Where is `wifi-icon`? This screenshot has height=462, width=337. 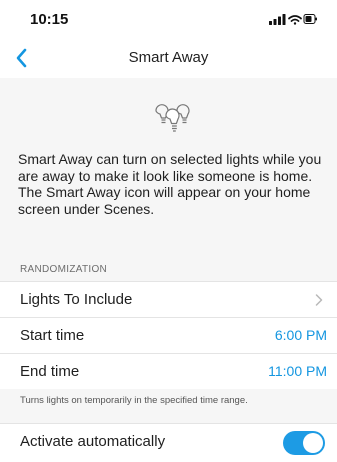 wifi-icon is located at coordinates (295, 20).